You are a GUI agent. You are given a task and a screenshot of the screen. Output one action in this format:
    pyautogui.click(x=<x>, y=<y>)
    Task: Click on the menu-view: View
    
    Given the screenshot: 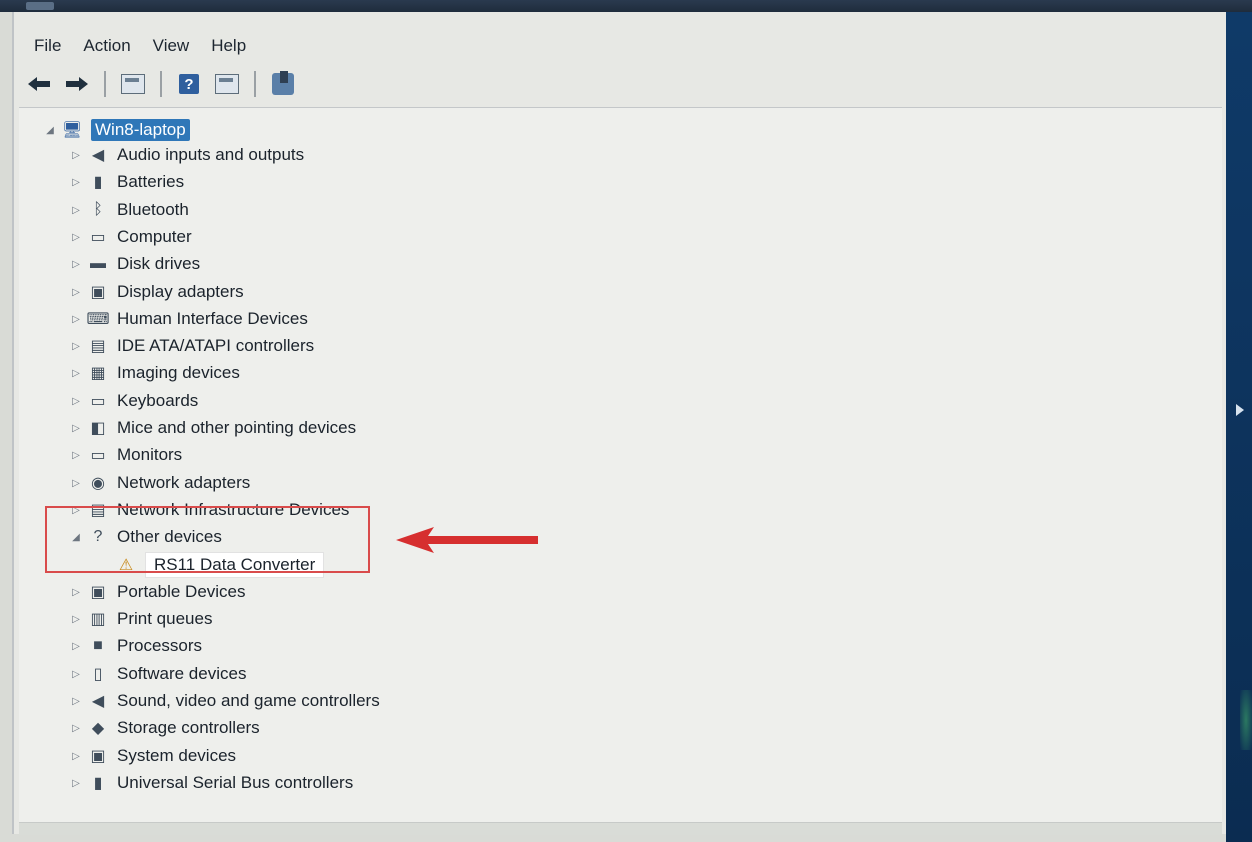 What is the action you would take?
    pyautogui.click(x=170, y=42)
    